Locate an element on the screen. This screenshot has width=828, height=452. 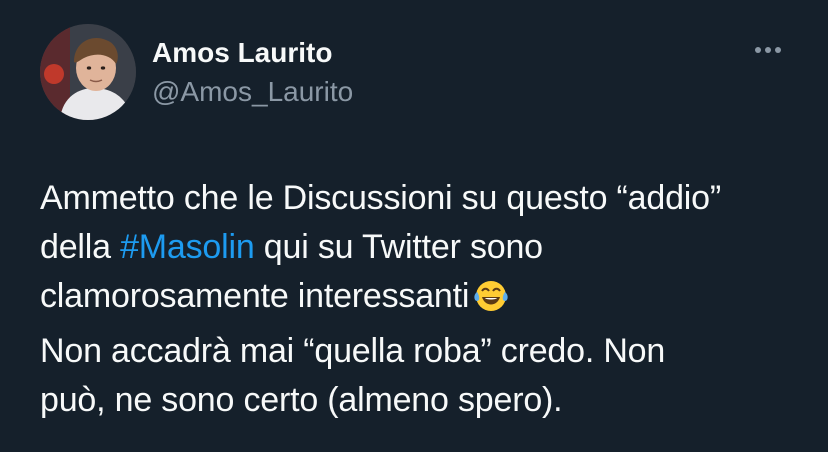
avatar-image is located at coordinates (88, 72).